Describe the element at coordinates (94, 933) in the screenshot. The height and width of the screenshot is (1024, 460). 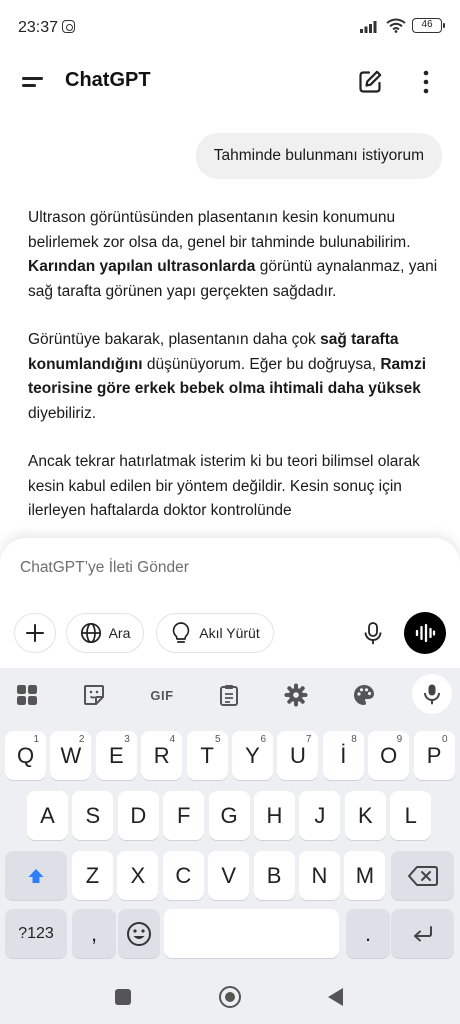
I see `comma-key: ,` at that location.